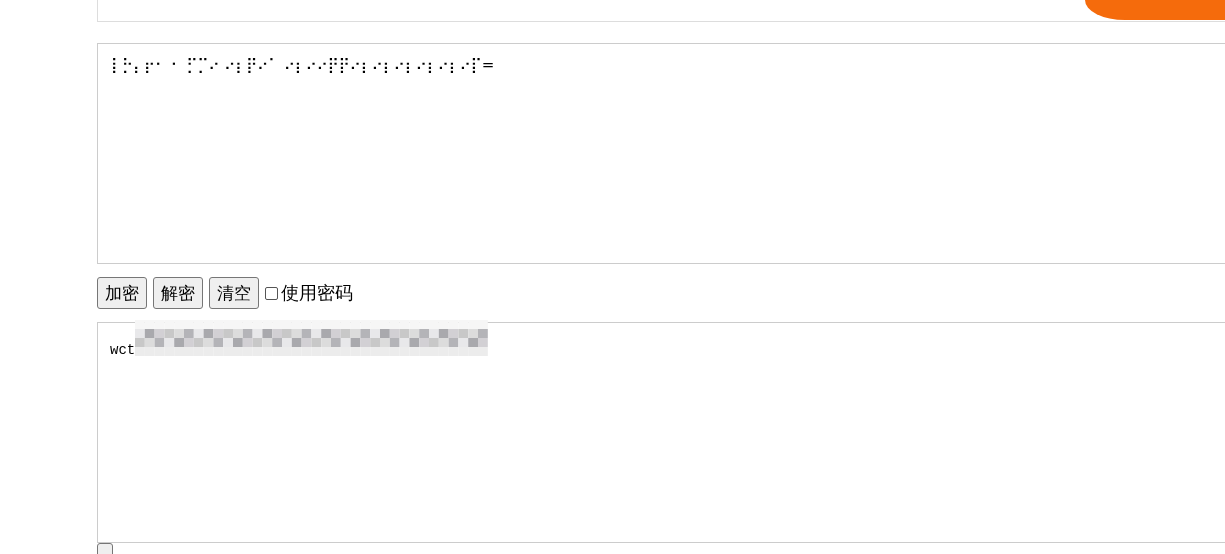 Image resolution: width=1225 pixels, height=554 pixels. What do you see at coordinates (178, 293) in the screenshot?
I see `action-button: 解密` at bounding box center [178, 293].